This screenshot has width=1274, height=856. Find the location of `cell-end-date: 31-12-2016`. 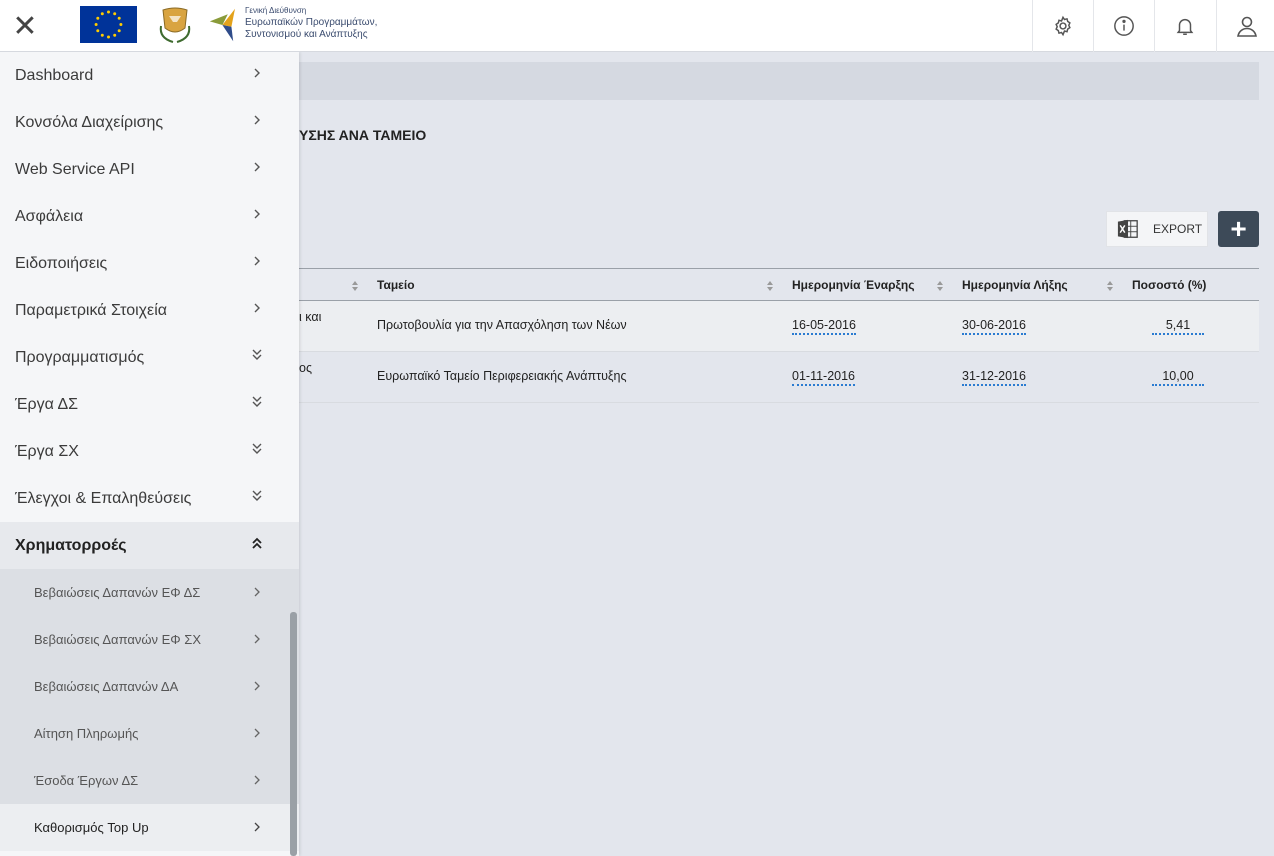

cell-end-date: 31-12-2016 is located at coordinates (994, 377).